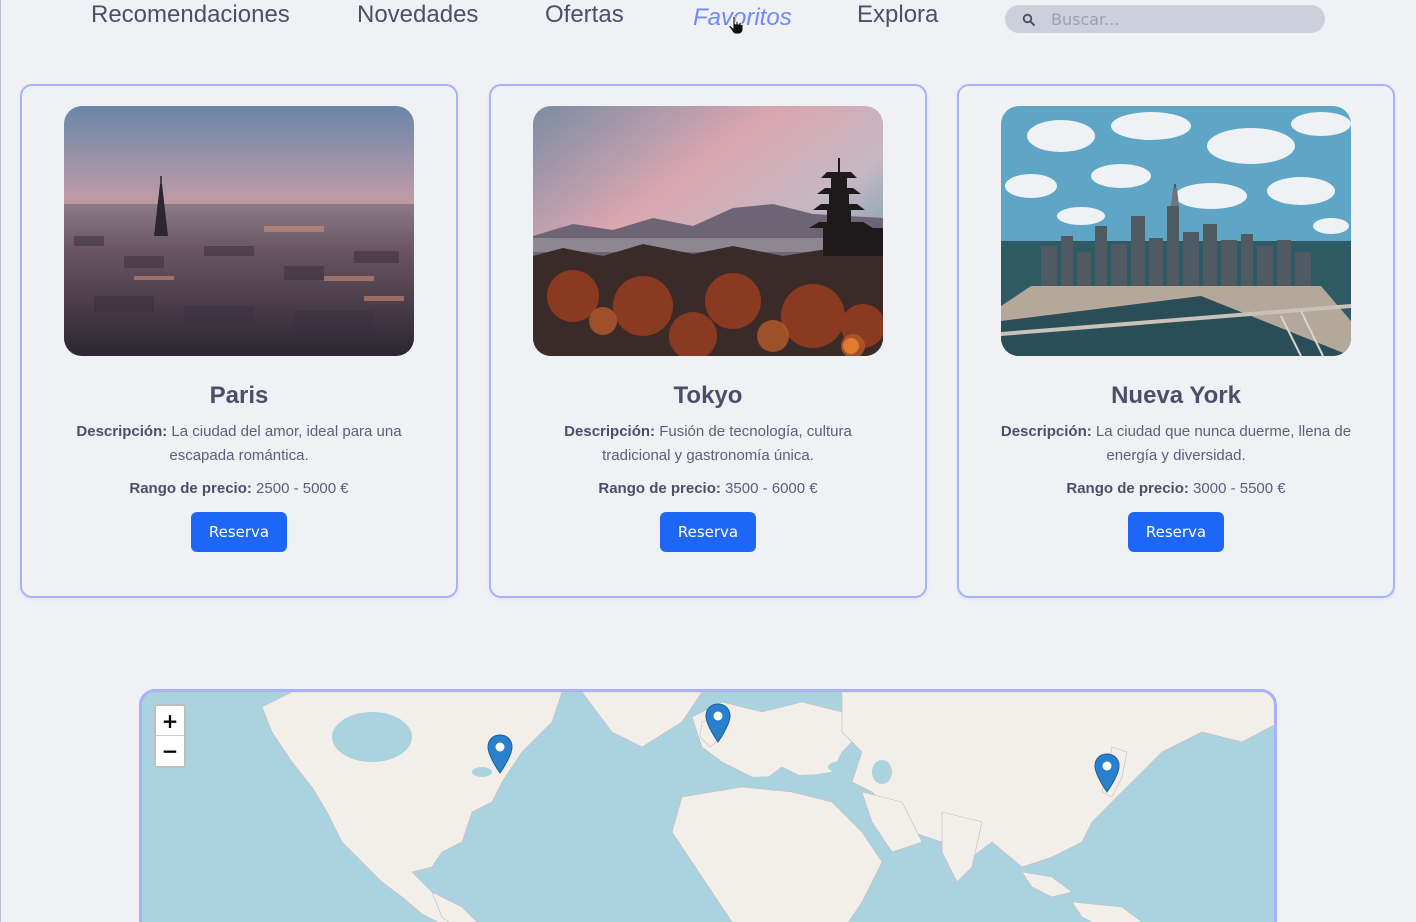  I want to click on zoom-out-button: −, so click(170, 751).